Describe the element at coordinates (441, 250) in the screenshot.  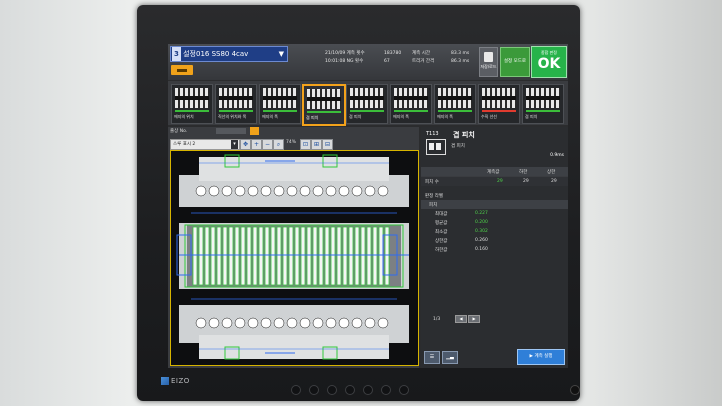
I see `judge-item-label: 하한값` at that location.